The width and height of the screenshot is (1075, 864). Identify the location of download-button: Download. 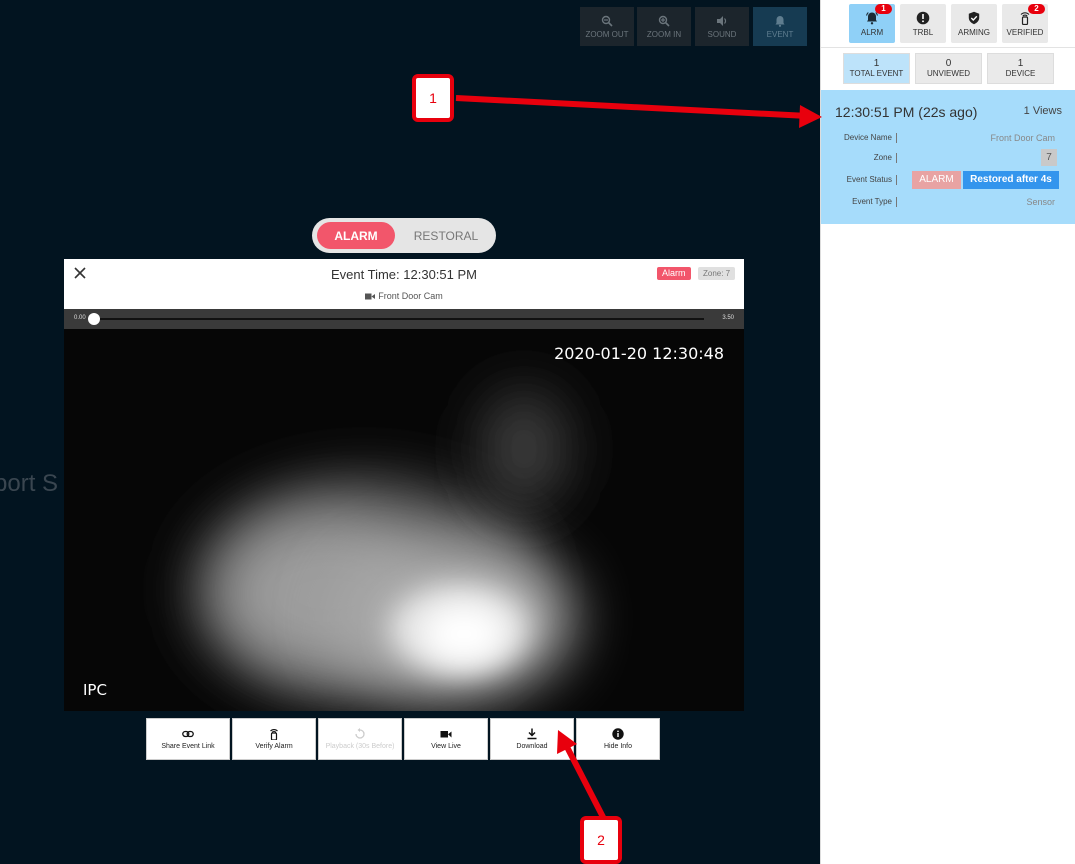
(532, 739).